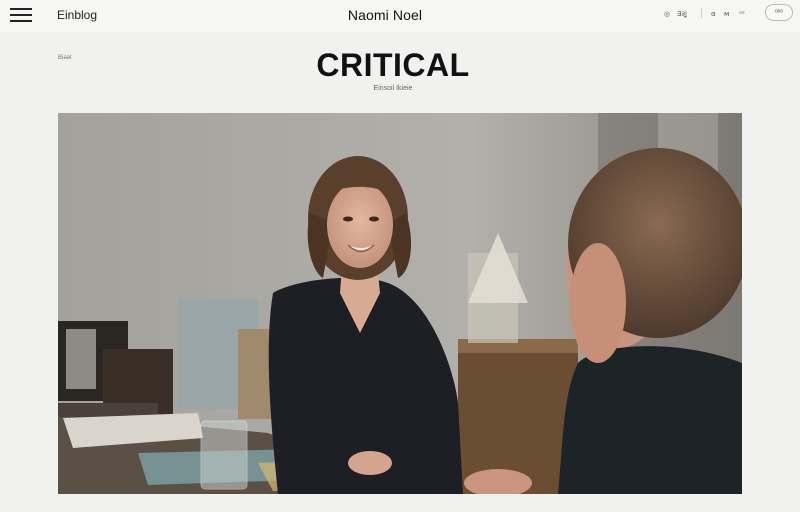  I want to click on utility-icon-4: ᴍ, so click(726, 14).